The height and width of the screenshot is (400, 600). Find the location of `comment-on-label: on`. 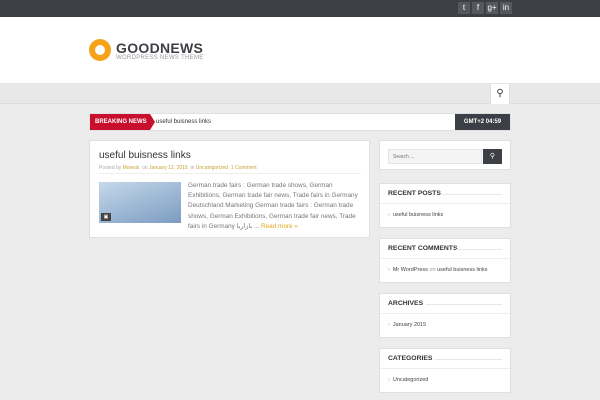

comment-on-label: on is located at coordinates (432, 270).